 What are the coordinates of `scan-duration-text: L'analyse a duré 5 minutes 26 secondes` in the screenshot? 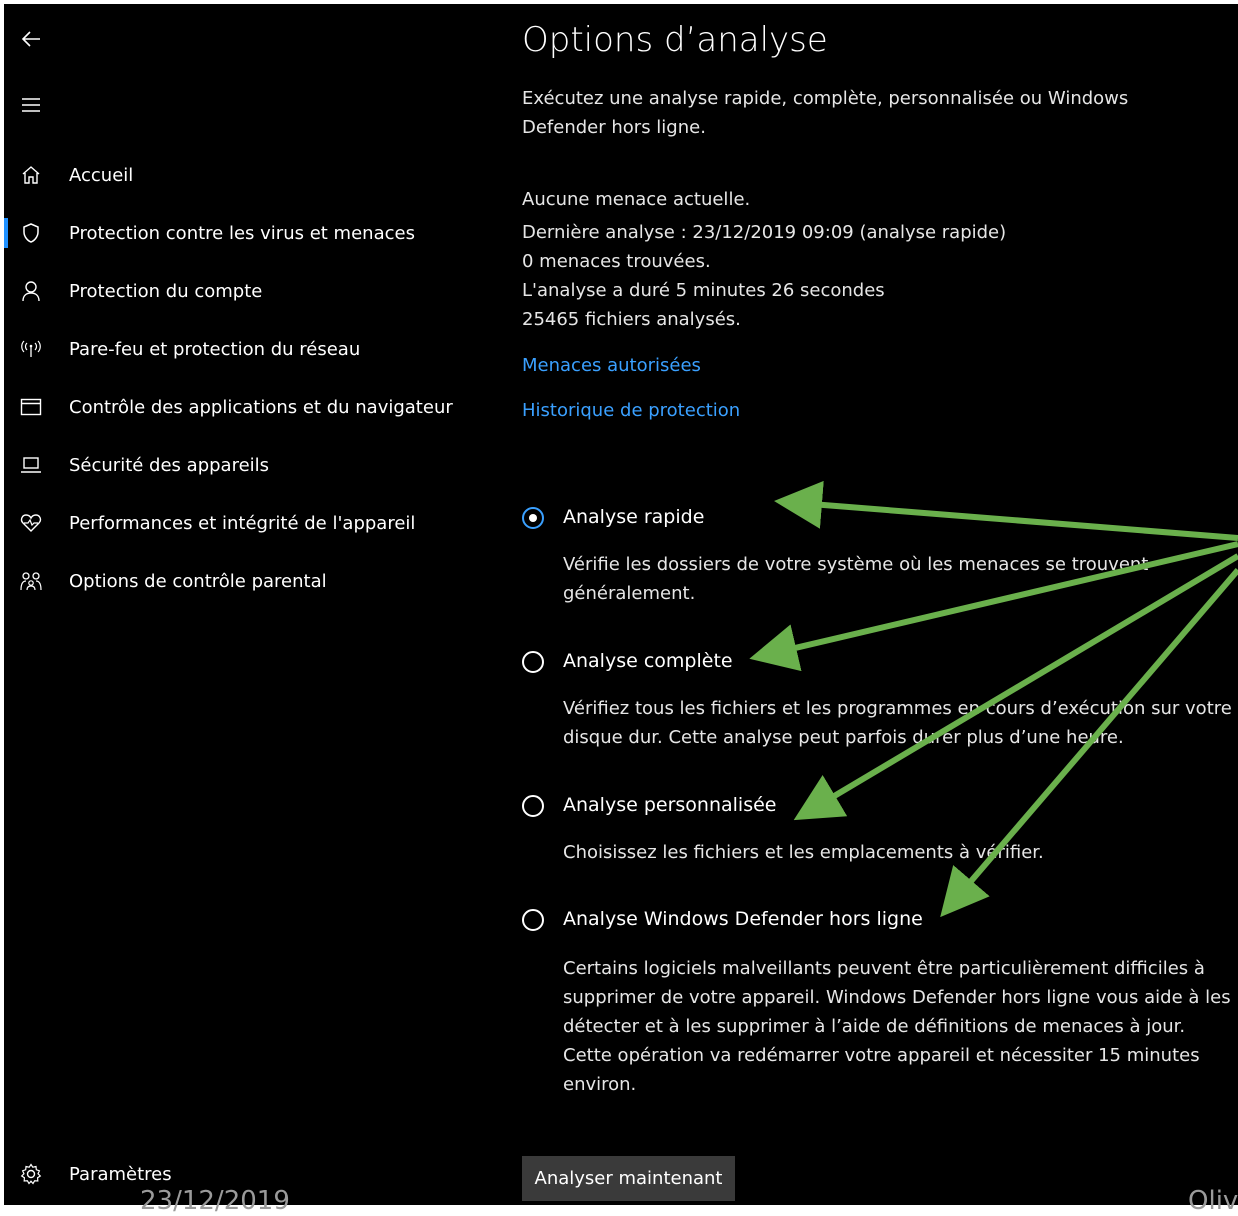 It's located at (703, 290).